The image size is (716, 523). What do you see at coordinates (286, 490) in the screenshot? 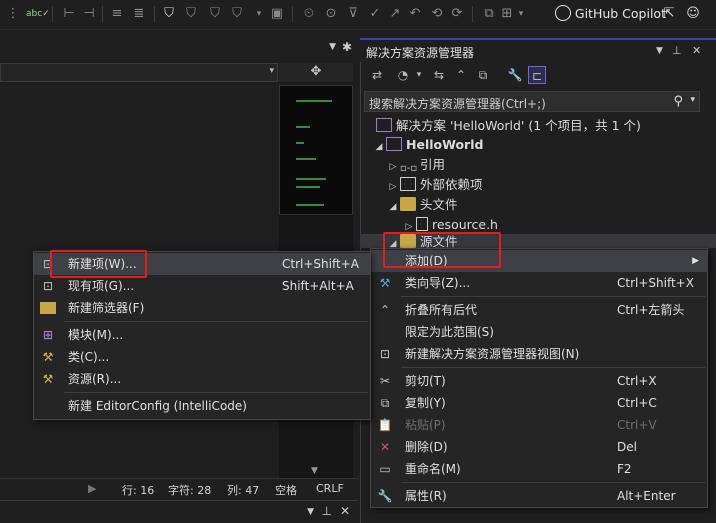
I see `spaces-indicator: 空格` at bounding box center [286, 490].